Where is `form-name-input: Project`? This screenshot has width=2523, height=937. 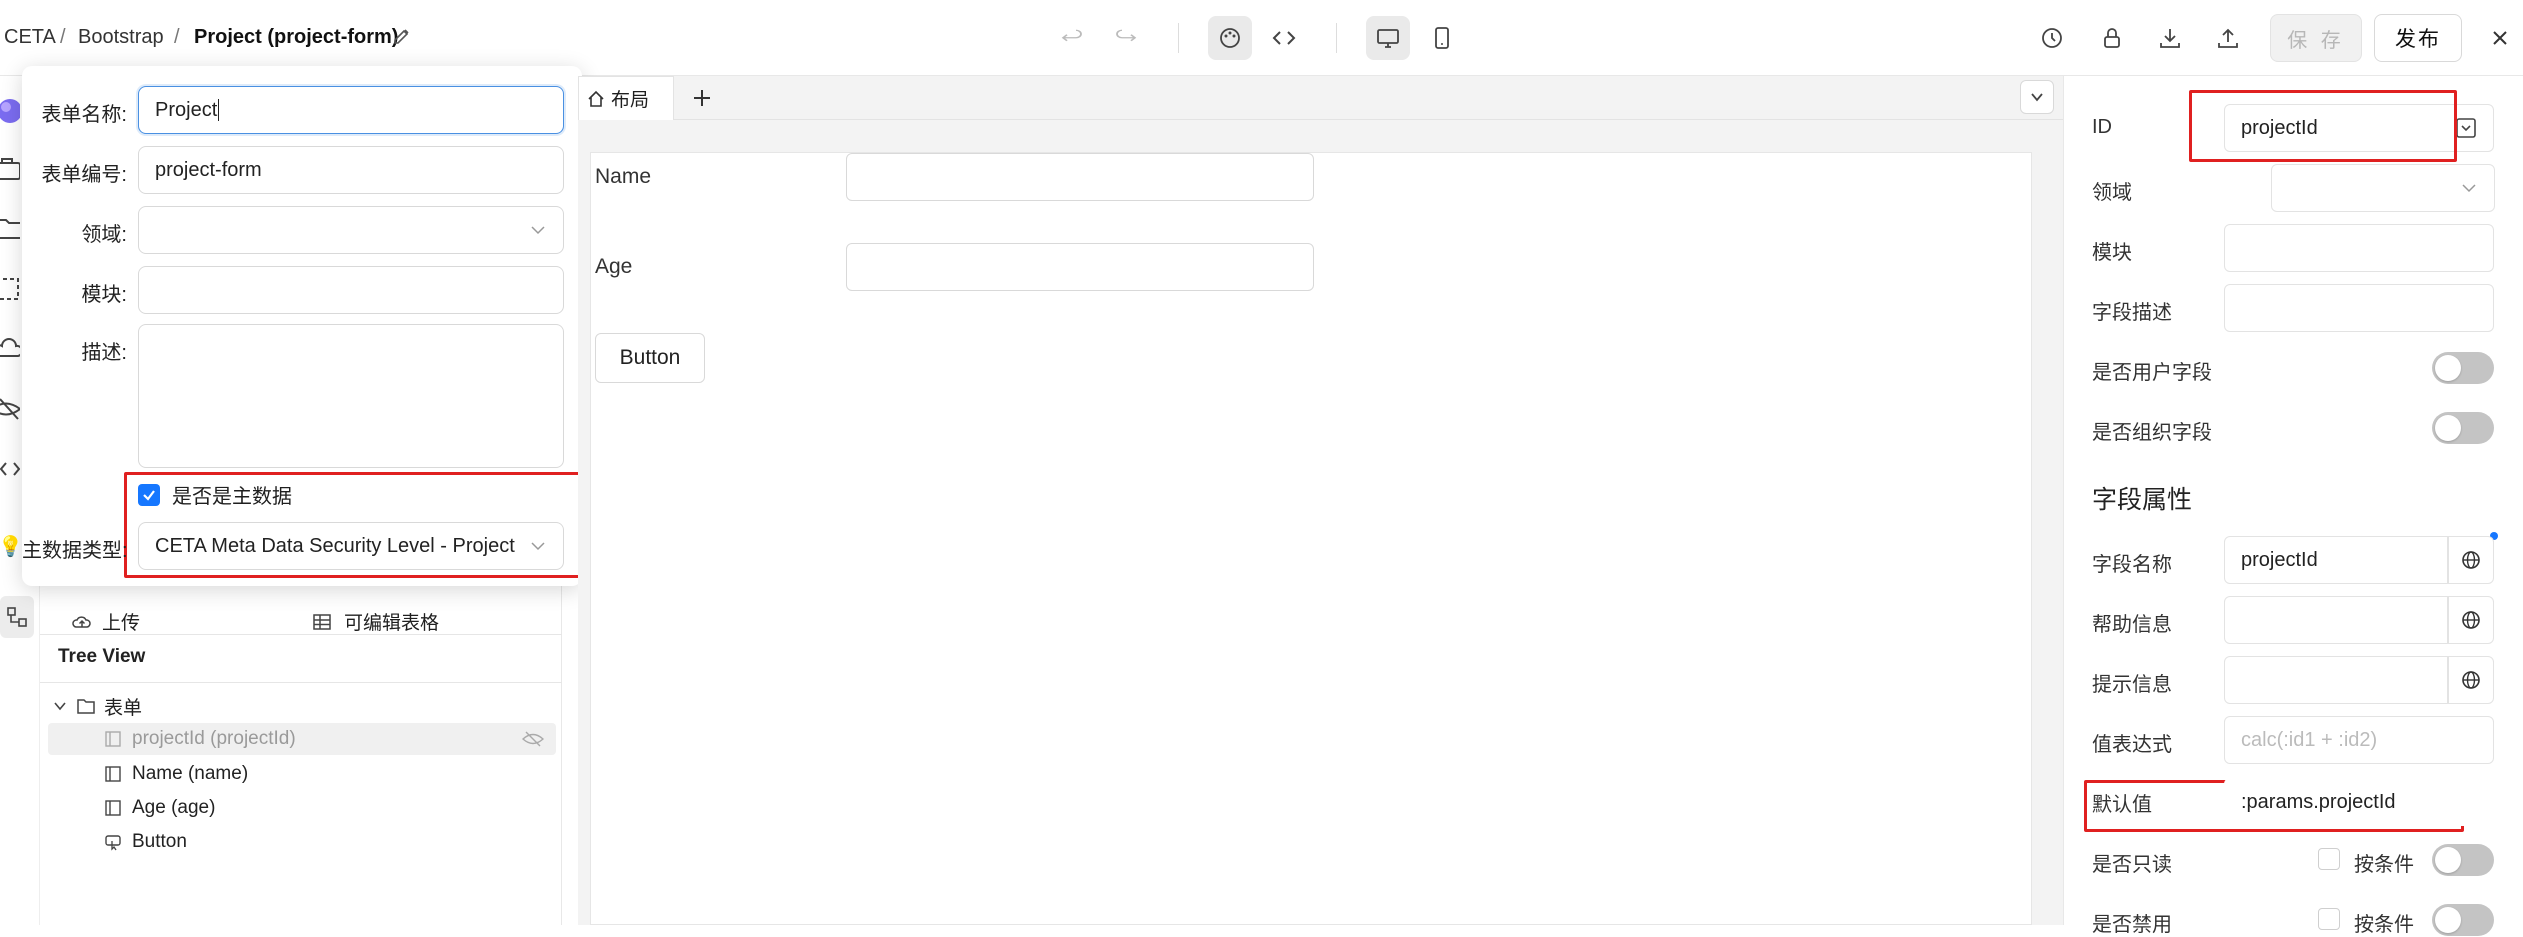
form-name-input: Project is located at coordinates (351, 110).